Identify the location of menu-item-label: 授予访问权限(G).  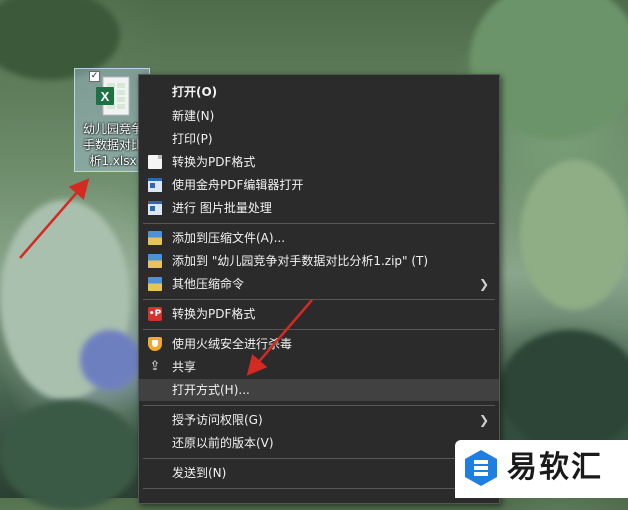
(217, 420).